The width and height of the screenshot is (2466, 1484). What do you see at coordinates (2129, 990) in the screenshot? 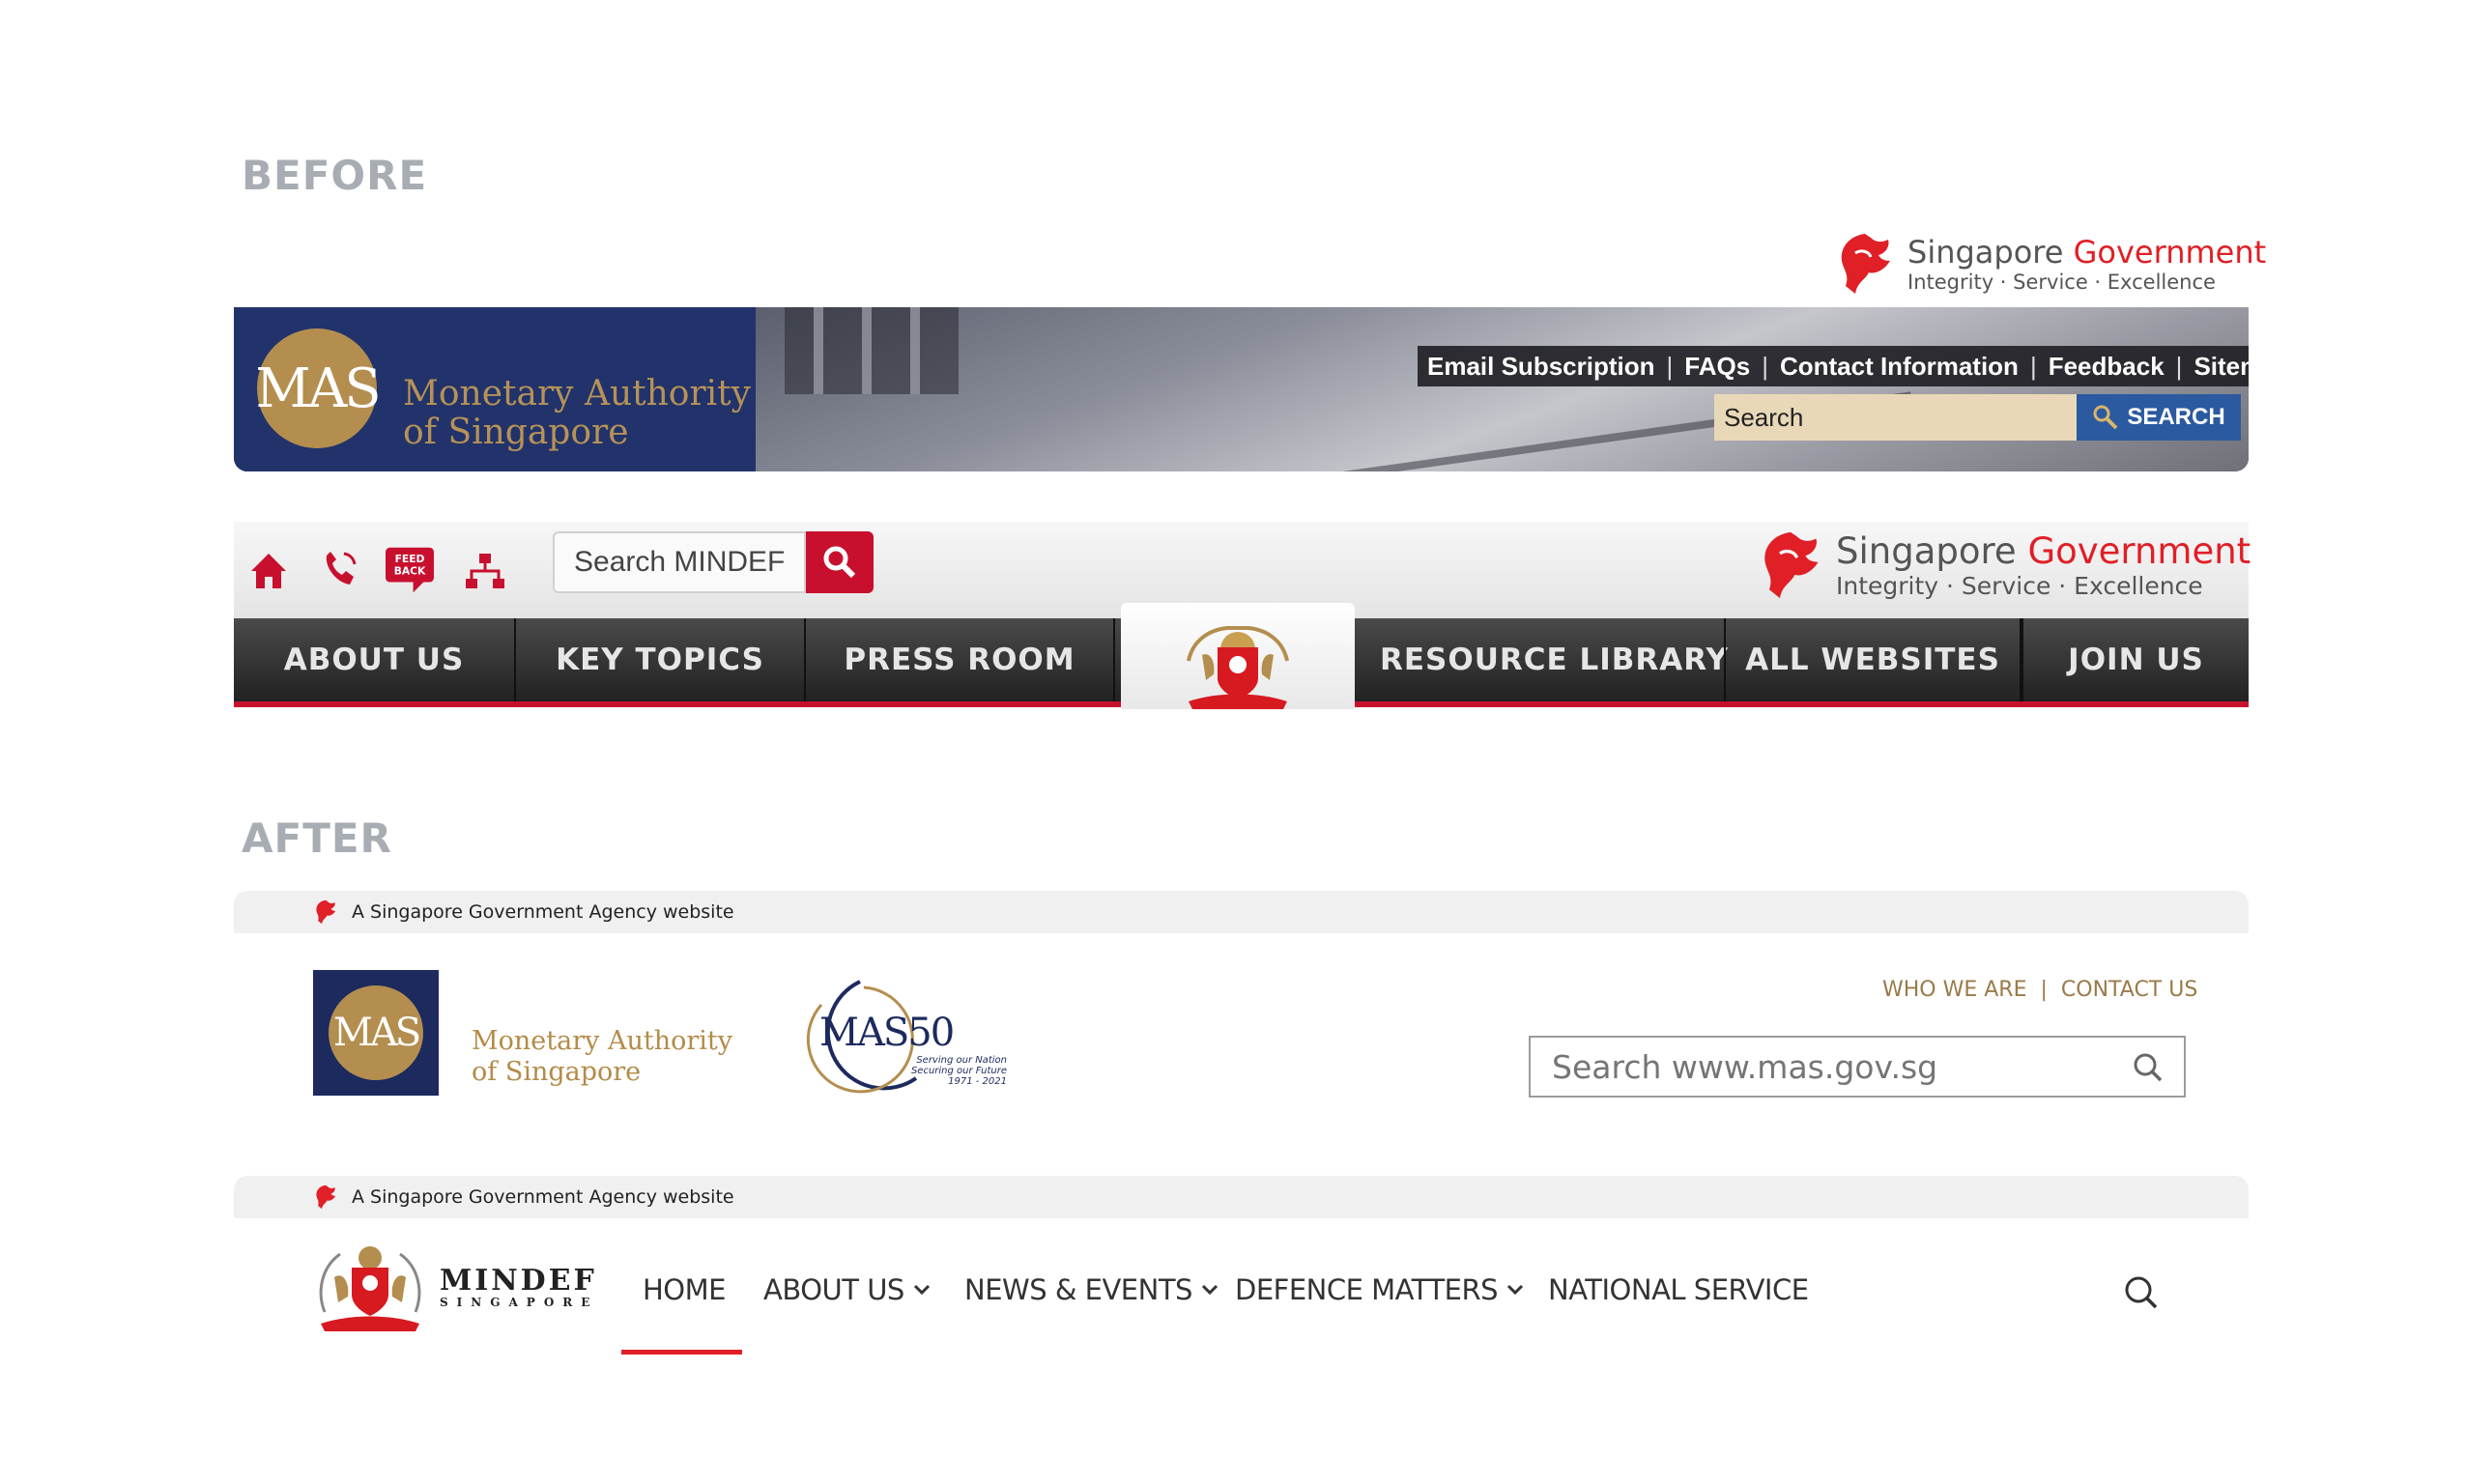
I see `link-contact-us: CONTACT US` at bounding box center [2129, 990].